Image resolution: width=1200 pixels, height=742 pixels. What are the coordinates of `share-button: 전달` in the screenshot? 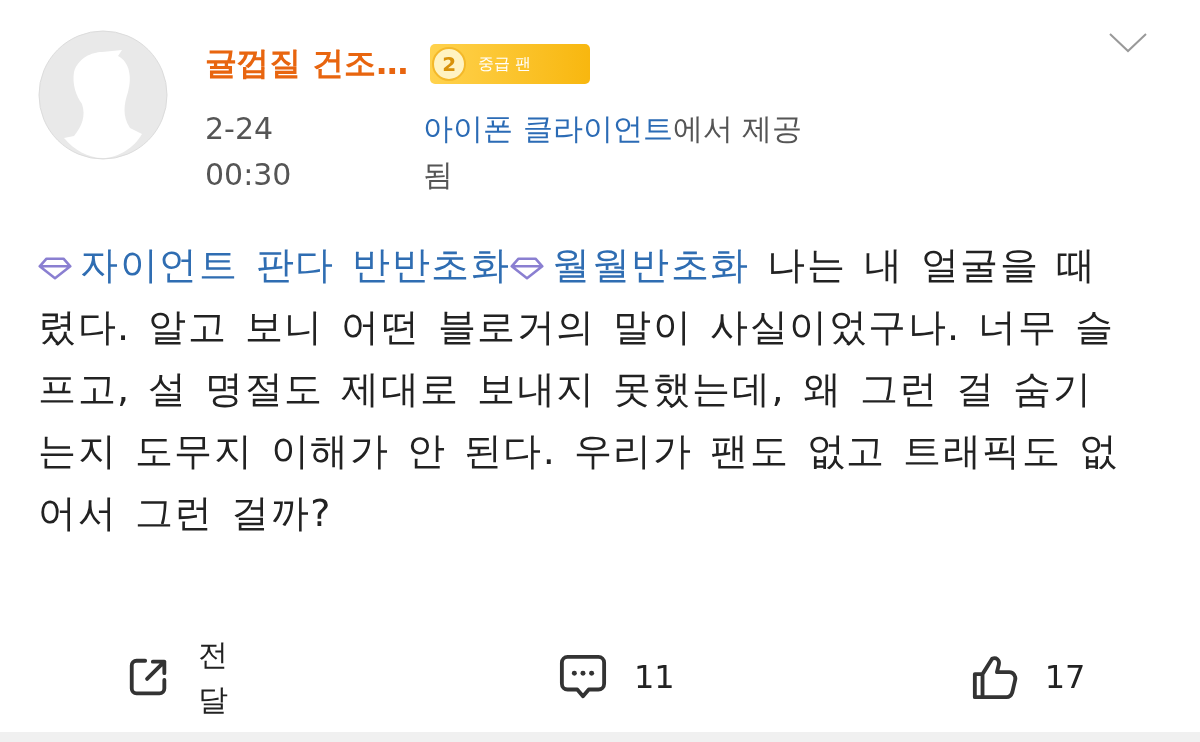 It's located at (177, 677).